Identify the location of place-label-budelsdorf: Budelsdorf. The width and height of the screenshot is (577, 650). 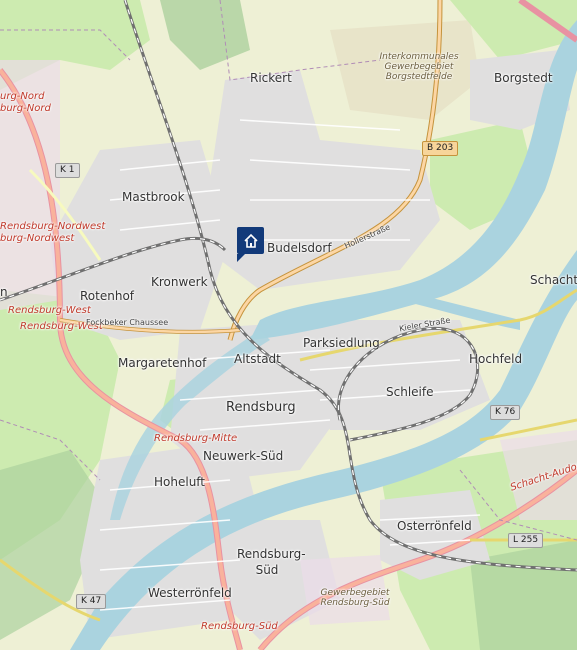
(299, 248).